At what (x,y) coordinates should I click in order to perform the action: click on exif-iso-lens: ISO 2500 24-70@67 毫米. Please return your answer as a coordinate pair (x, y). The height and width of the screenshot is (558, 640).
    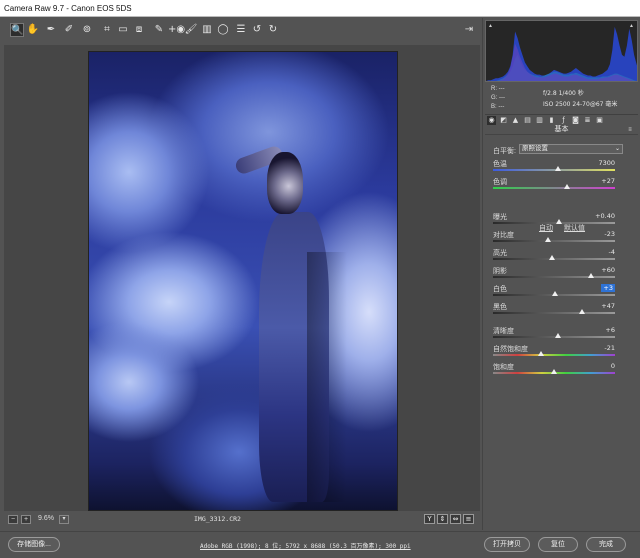
    Looking at the image, I should click on (580, 104).